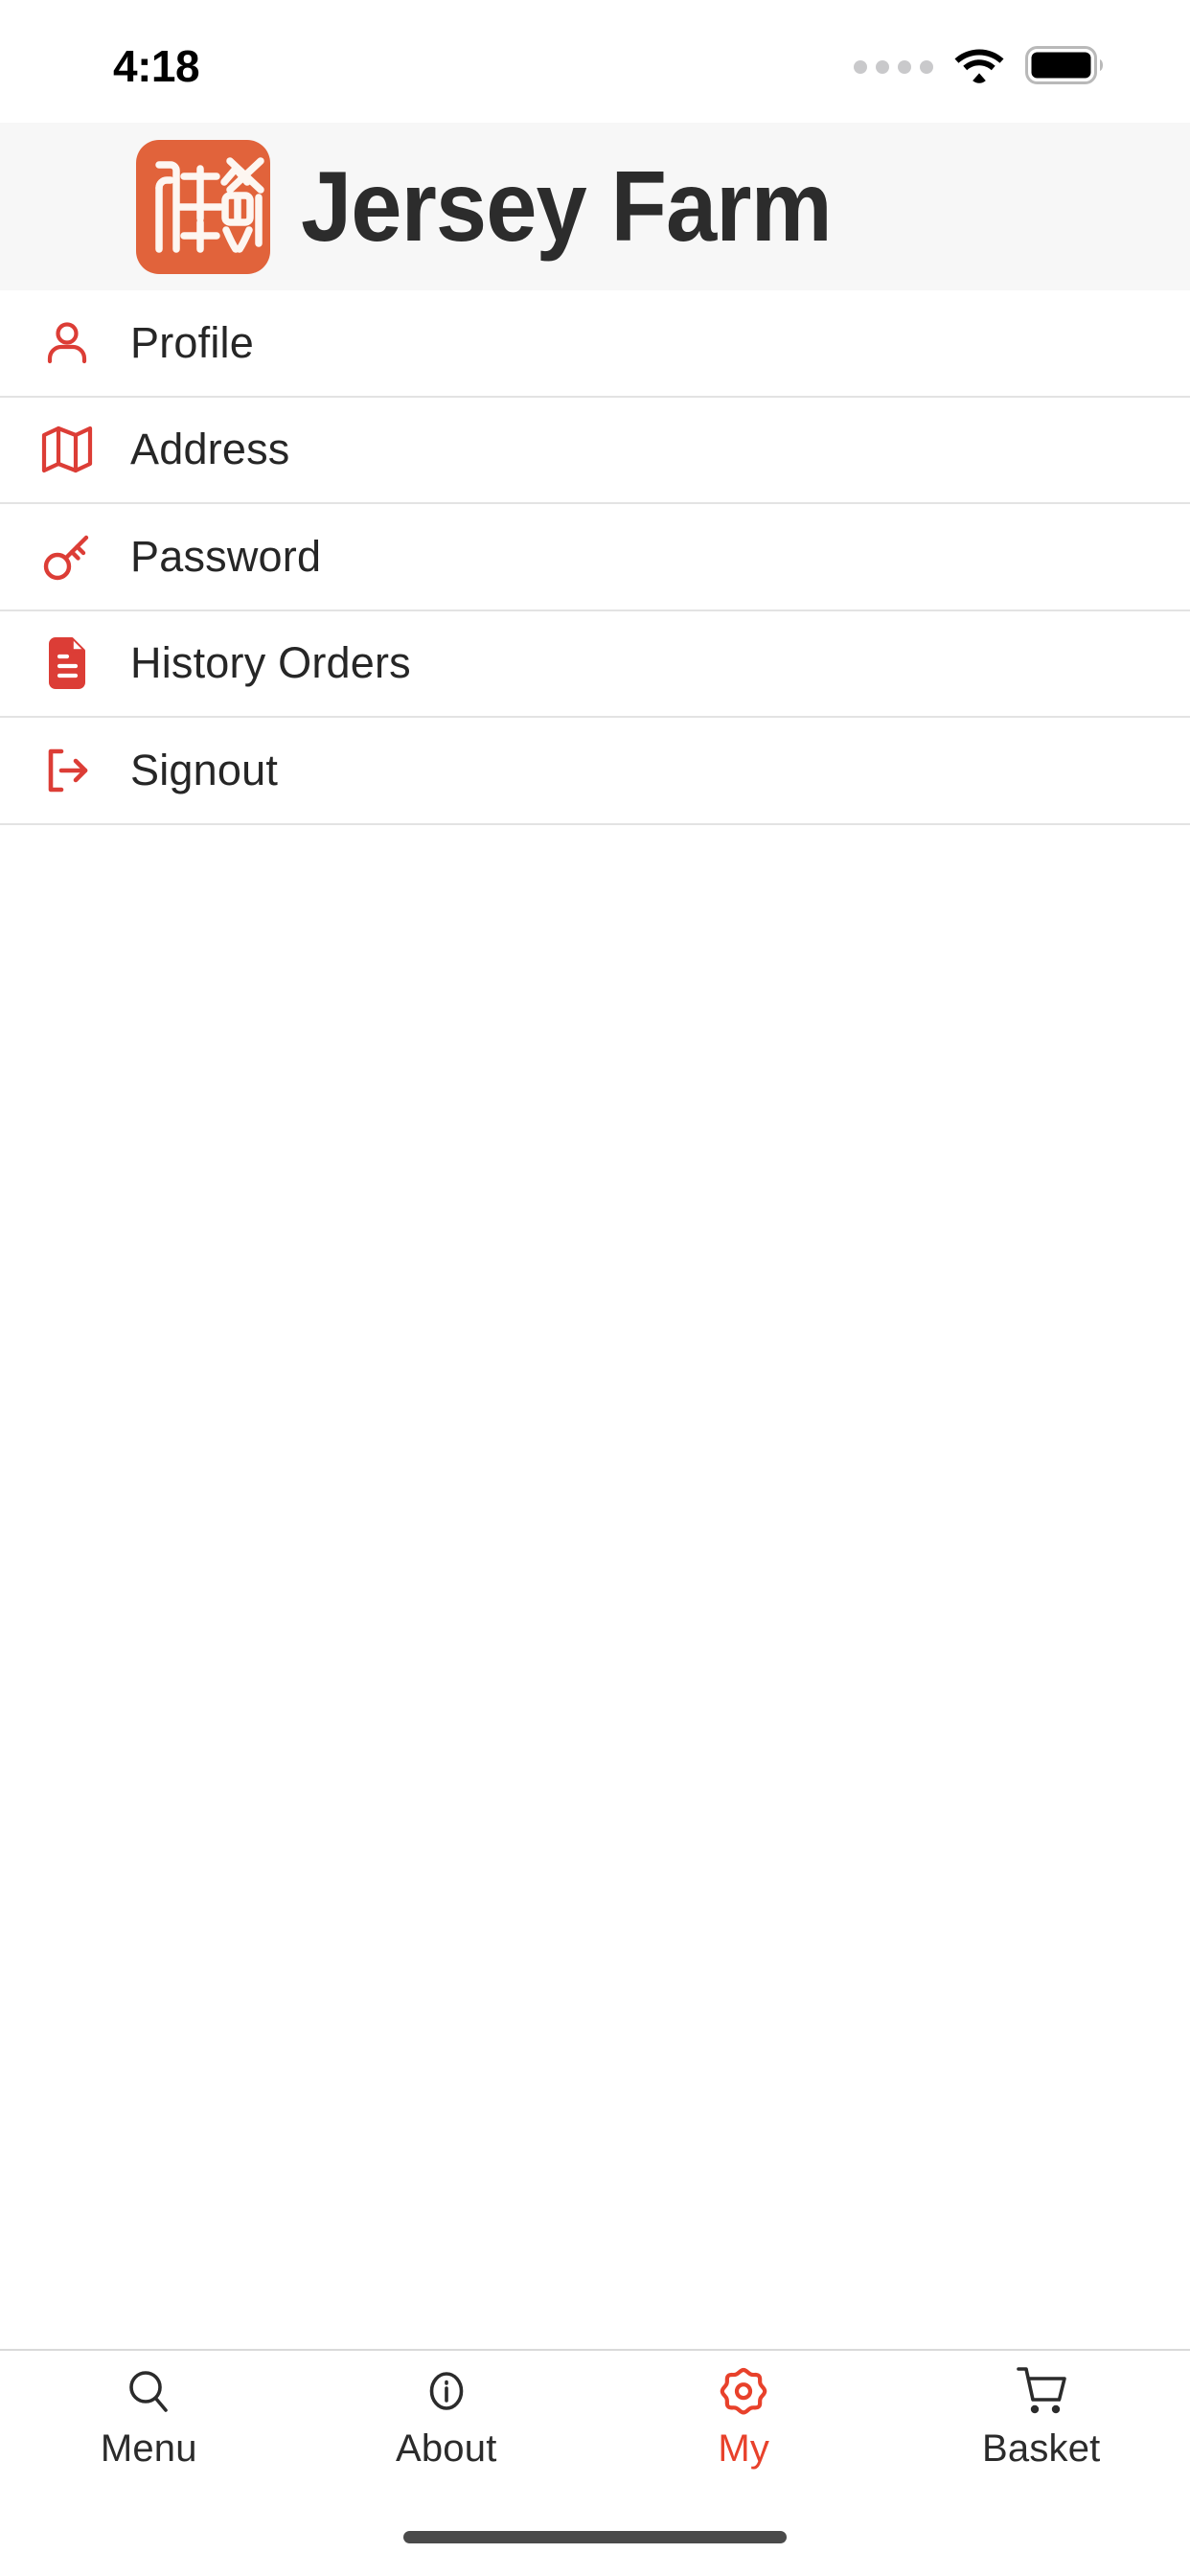 The width and height of the screenshot is (1190, 2576). I want to click on menu-item-label: Profile, so click(192, 342).